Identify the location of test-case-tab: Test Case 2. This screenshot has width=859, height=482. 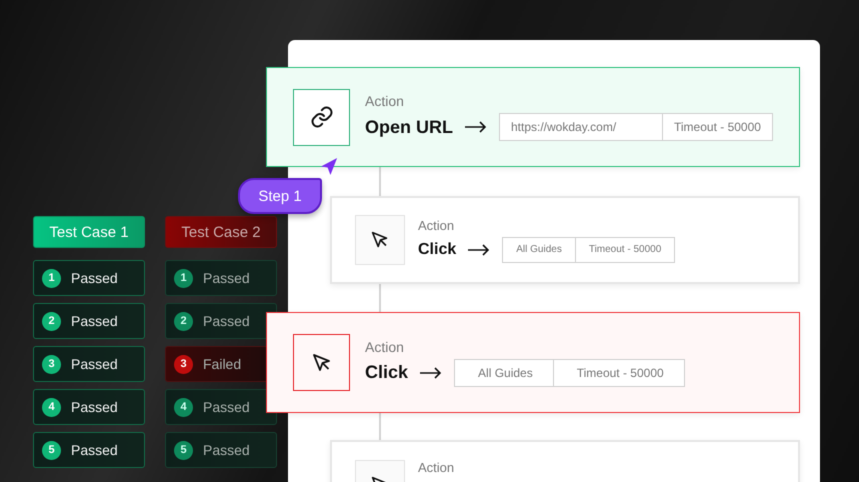
(221, 232).